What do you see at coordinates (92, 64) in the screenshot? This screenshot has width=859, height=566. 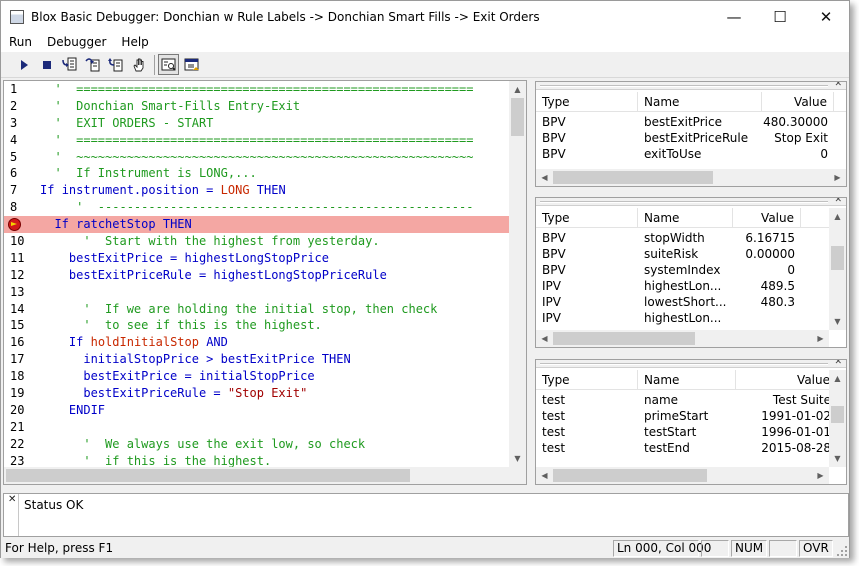 I see `step-over-button` at bounding box center [92, 64].